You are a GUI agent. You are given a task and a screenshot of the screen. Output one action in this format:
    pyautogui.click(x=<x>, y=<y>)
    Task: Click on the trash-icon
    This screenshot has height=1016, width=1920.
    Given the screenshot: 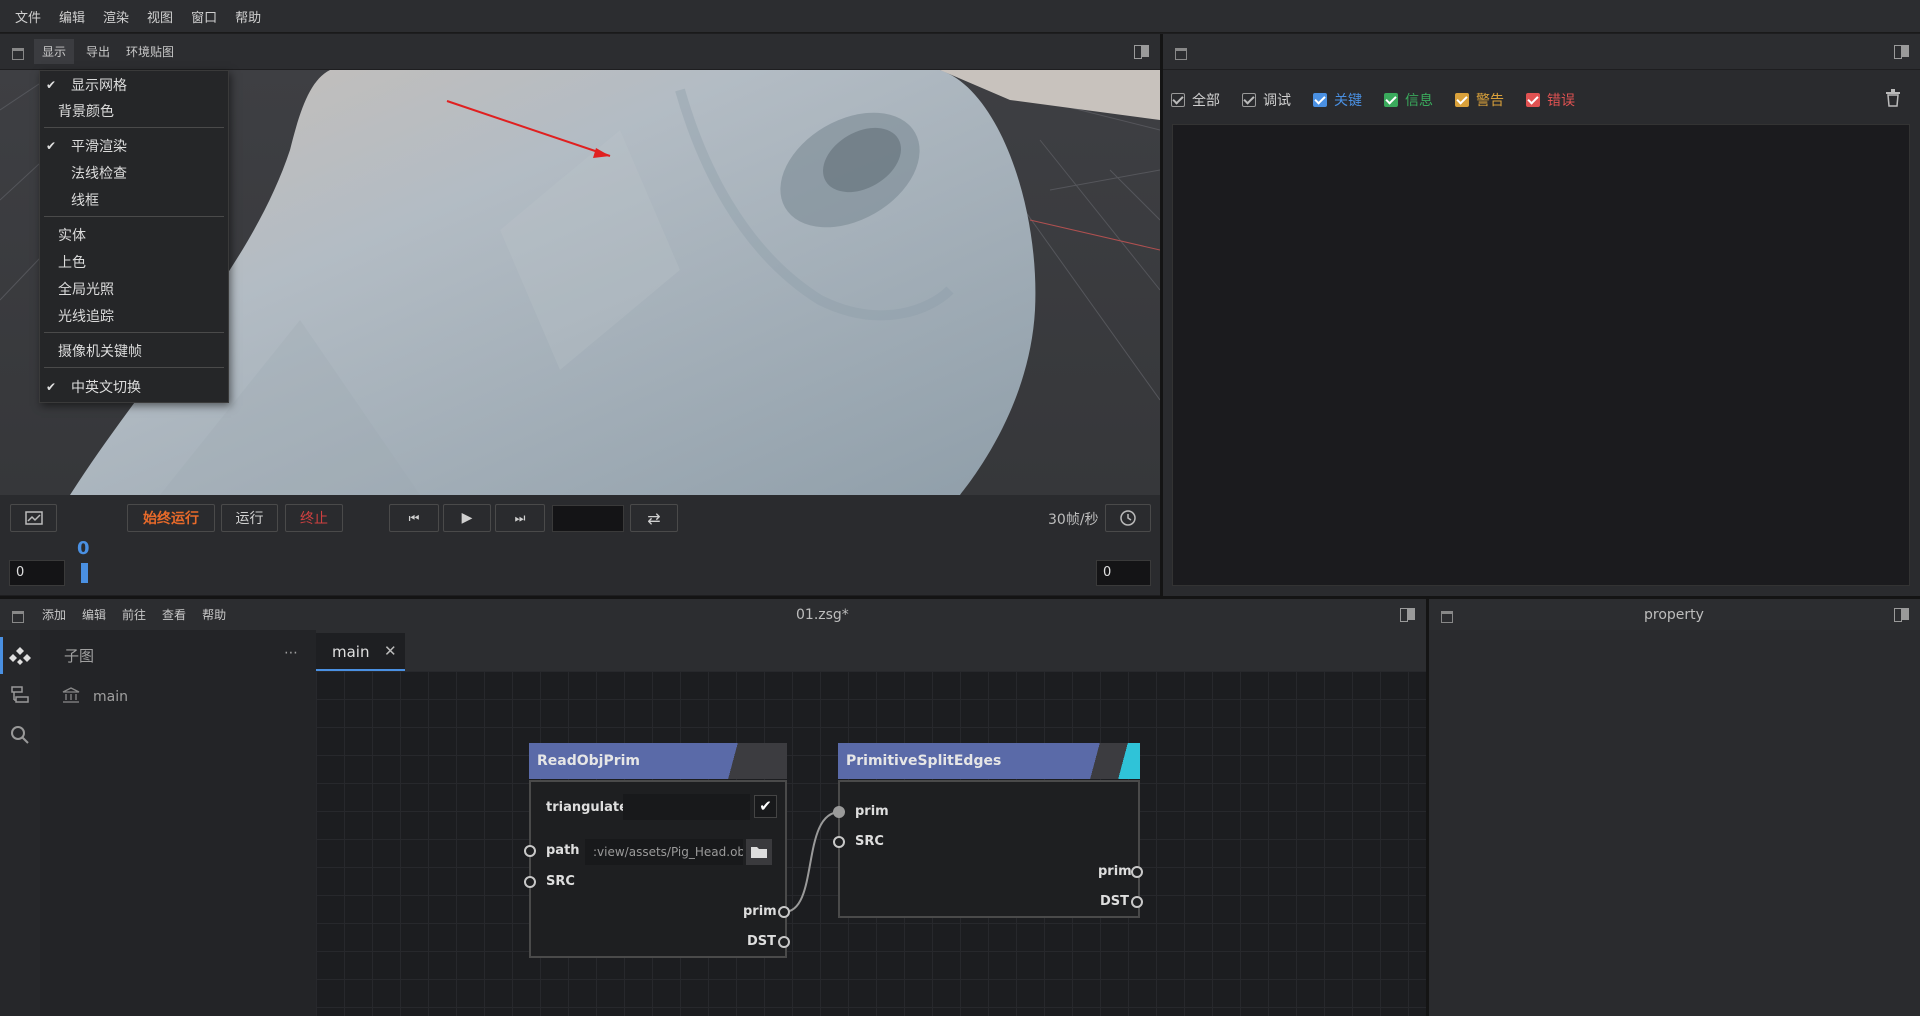 What is the action you would take?
    pyautogui.click(x=1893, y=98)
    